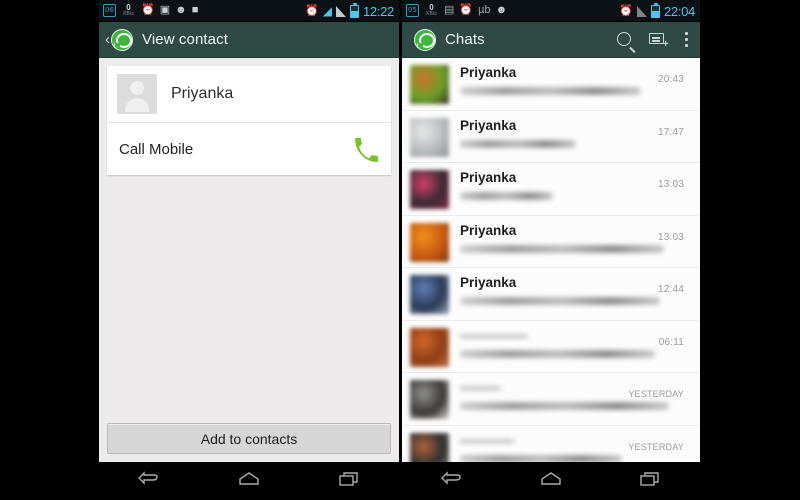 Image resolution: width=800 pixels, height=500 pixels. Describe the element at coordinates (570, 137) in the screenshot. I see `chat-item-content: Priyanka 17:47` at that location.